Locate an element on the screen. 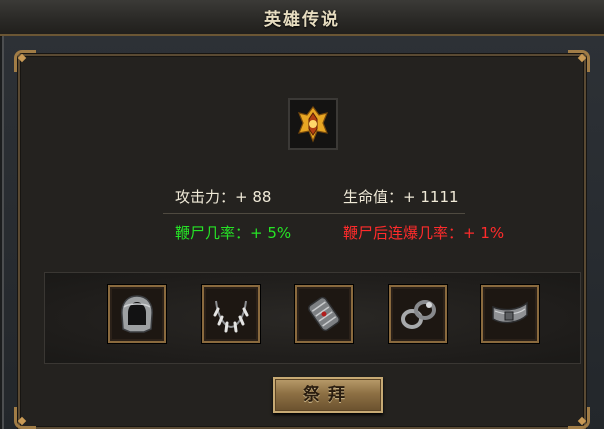  whip-rate-stat: 鞭尸几率：+ 5% is located at coordinates (233, 233).